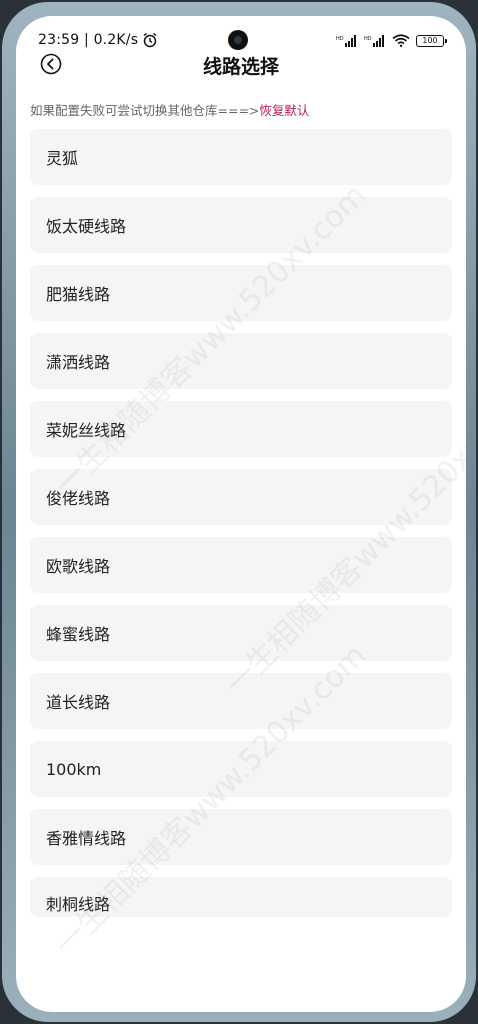 This screenshot has width=478, height=1024. What do you see at coordinates (346, 40) in the screenshot?
I see `signal-icon: HD` at bounding box center [346, 40].